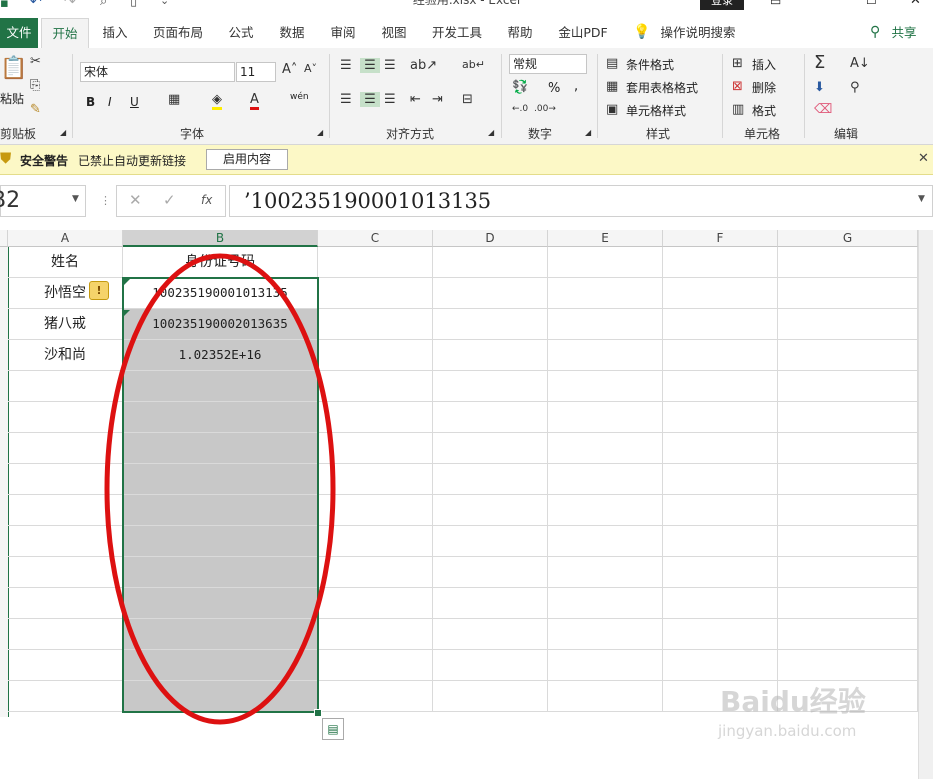 The height and width of the screenshot is (779, 933). I want to click on decrease-decimal-icon: .00→, so click(545, 109).